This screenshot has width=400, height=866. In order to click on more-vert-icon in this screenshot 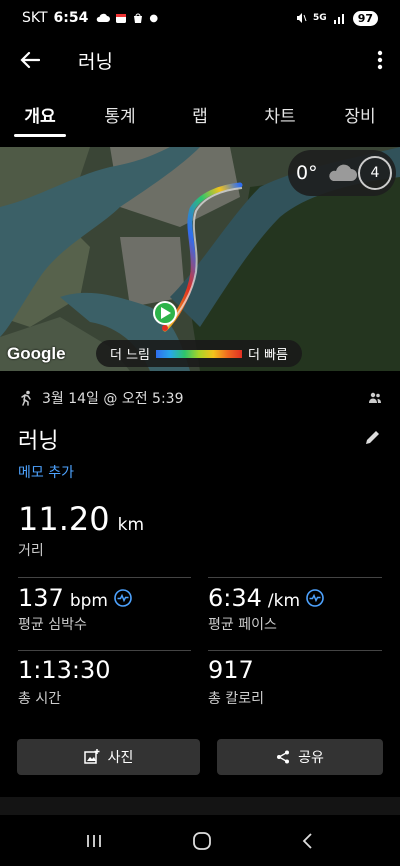, I will do `click(380, 60)`.